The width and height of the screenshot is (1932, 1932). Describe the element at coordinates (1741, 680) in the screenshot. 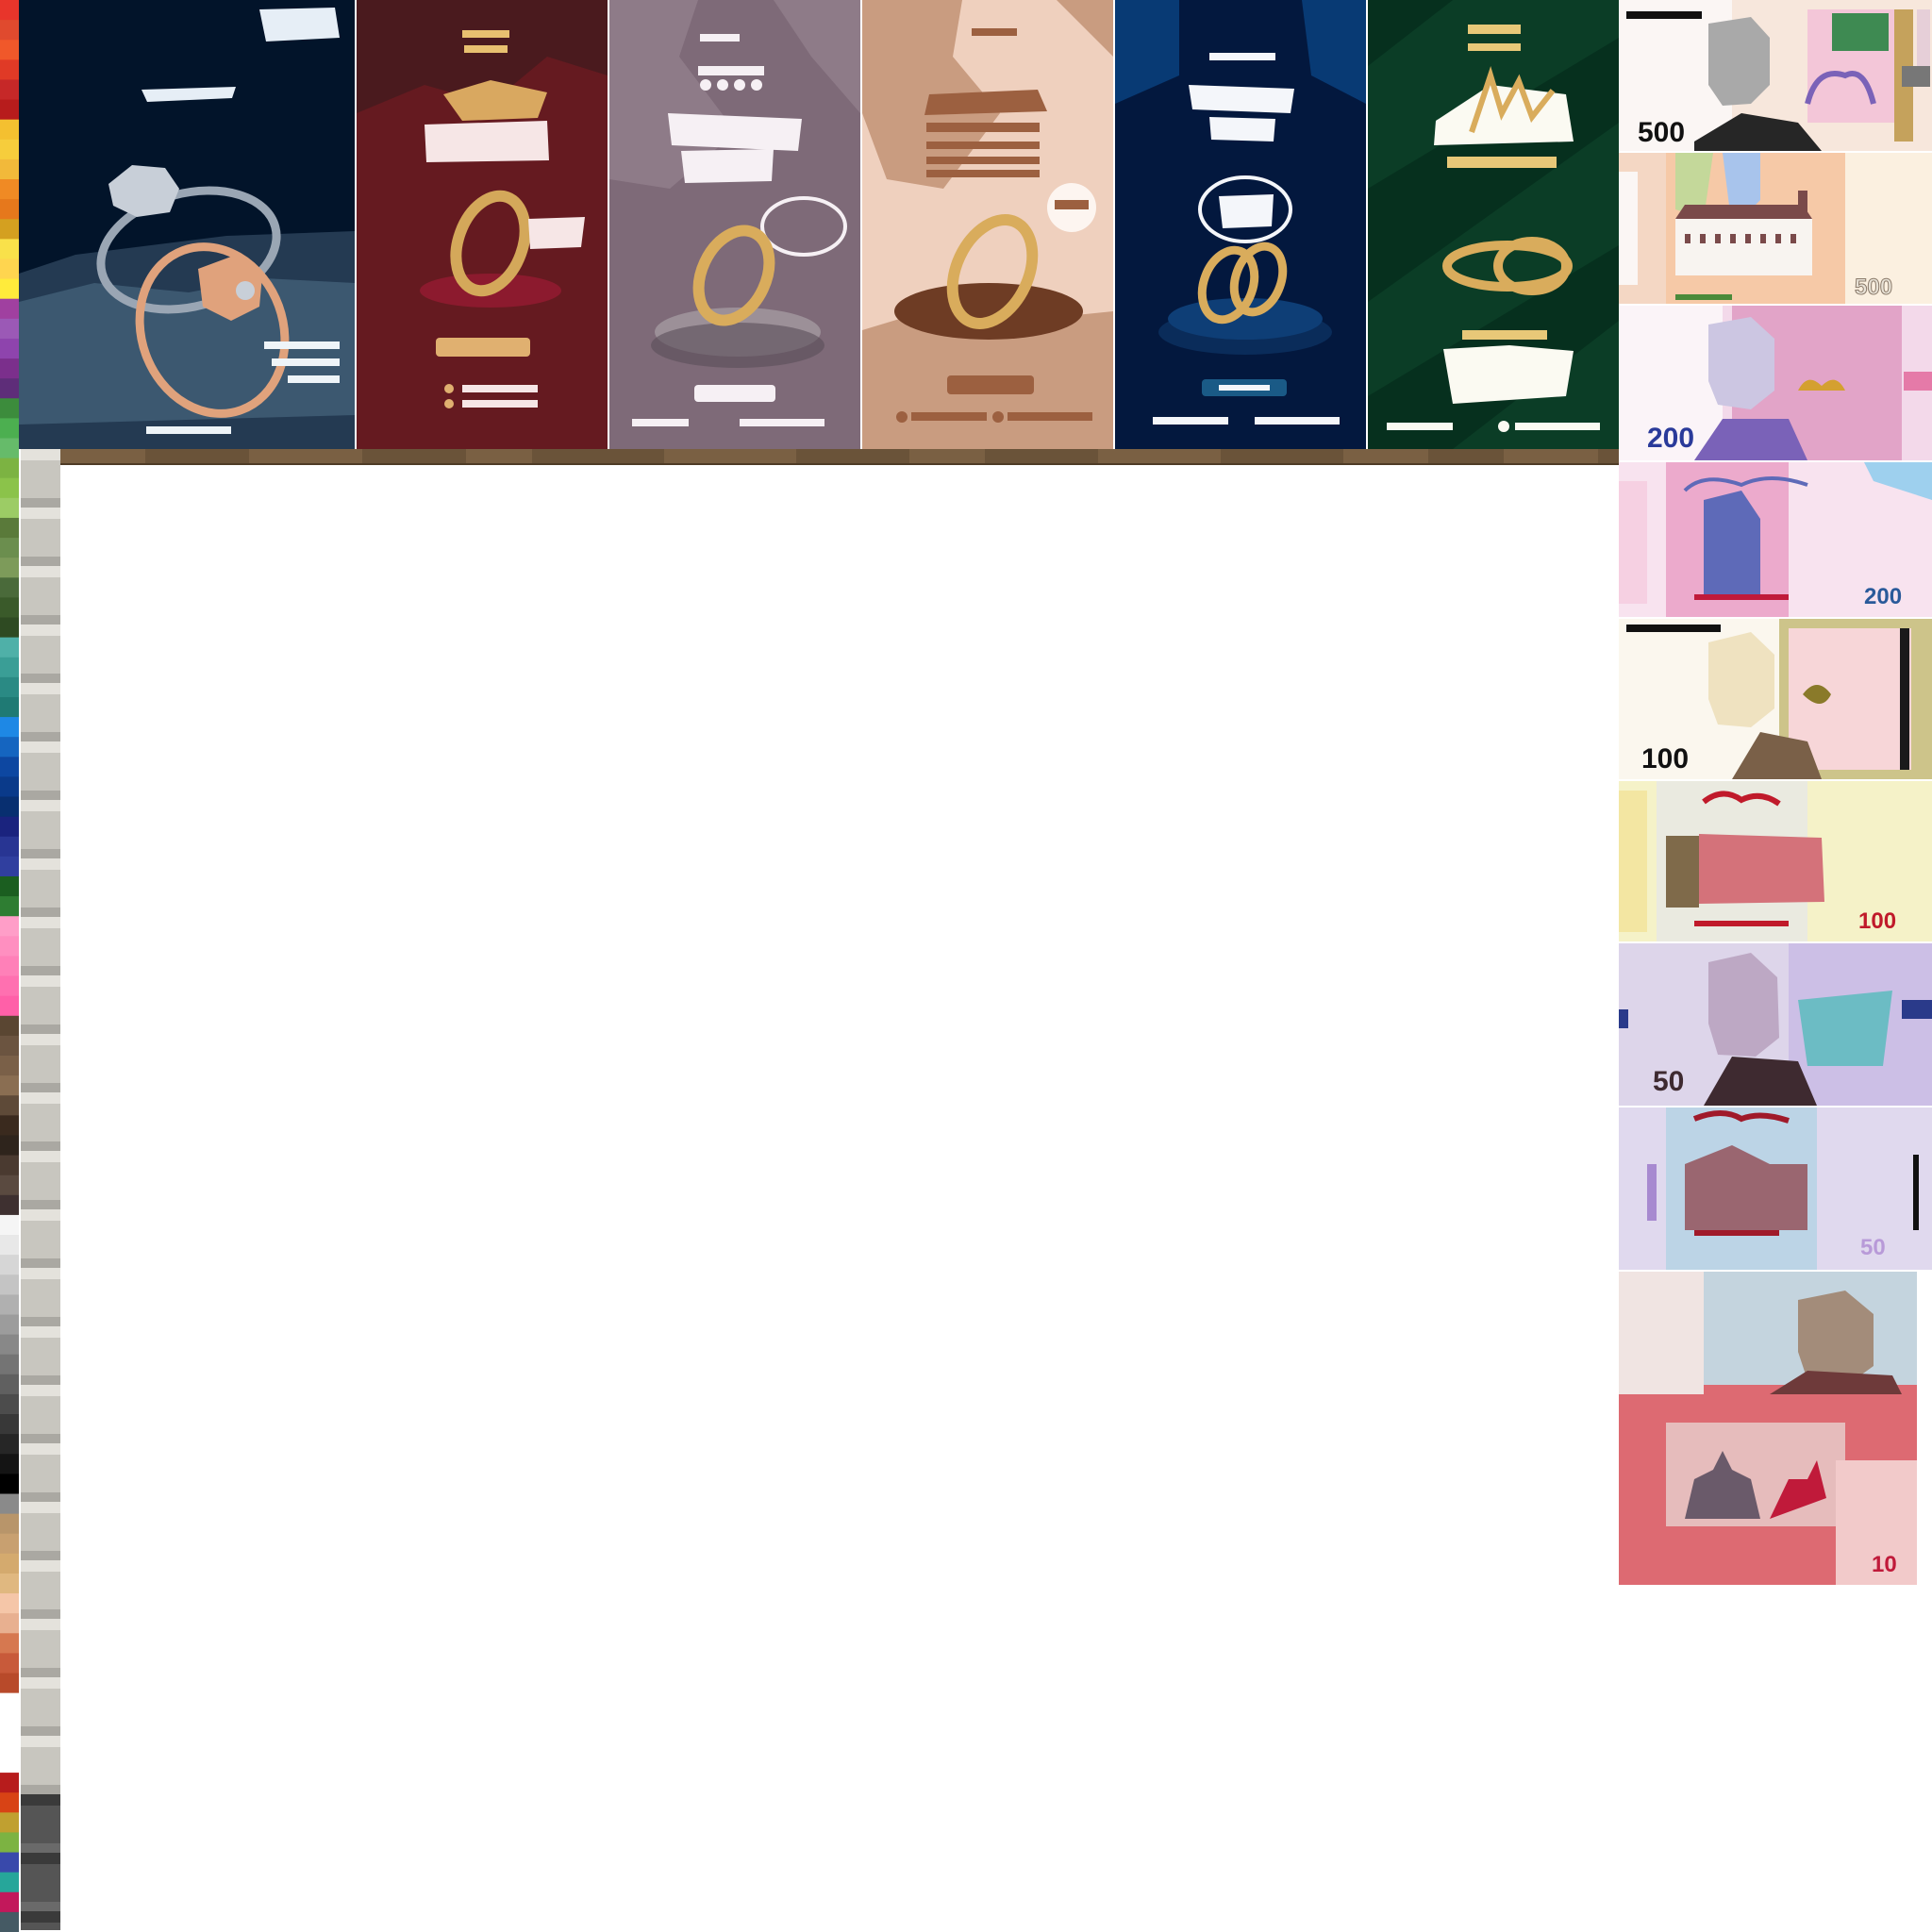

I see `portrait-icon` at that location.